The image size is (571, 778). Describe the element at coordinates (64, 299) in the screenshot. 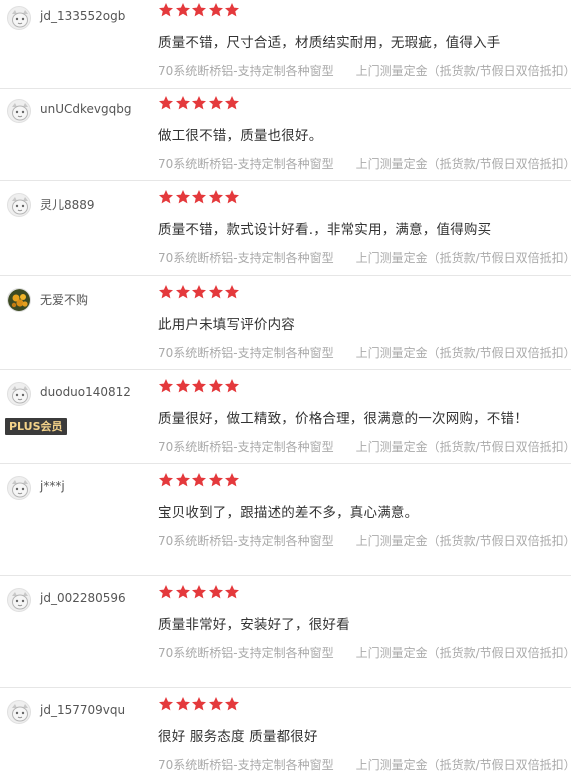

I see `username: 无爱不购` at that location.